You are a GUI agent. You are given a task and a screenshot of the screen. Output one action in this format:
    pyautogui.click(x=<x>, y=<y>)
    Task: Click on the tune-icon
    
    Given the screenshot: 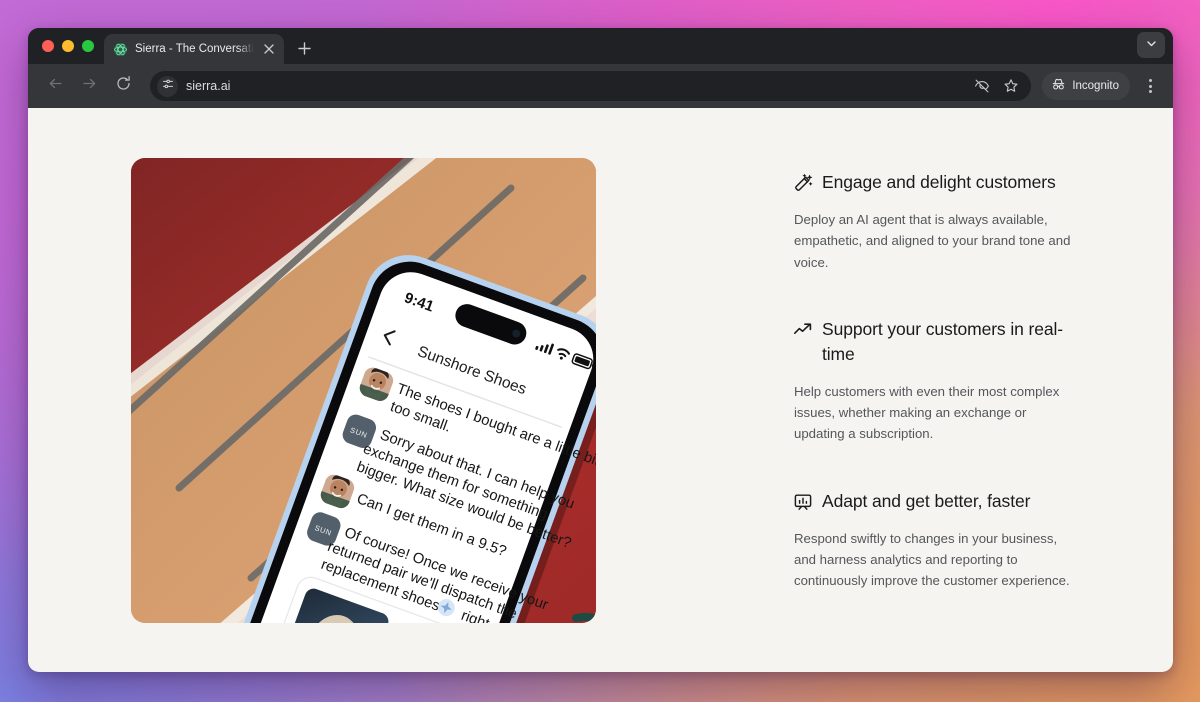 What is the action you would take?
    pyautogui.click(x=168, y=86)
    